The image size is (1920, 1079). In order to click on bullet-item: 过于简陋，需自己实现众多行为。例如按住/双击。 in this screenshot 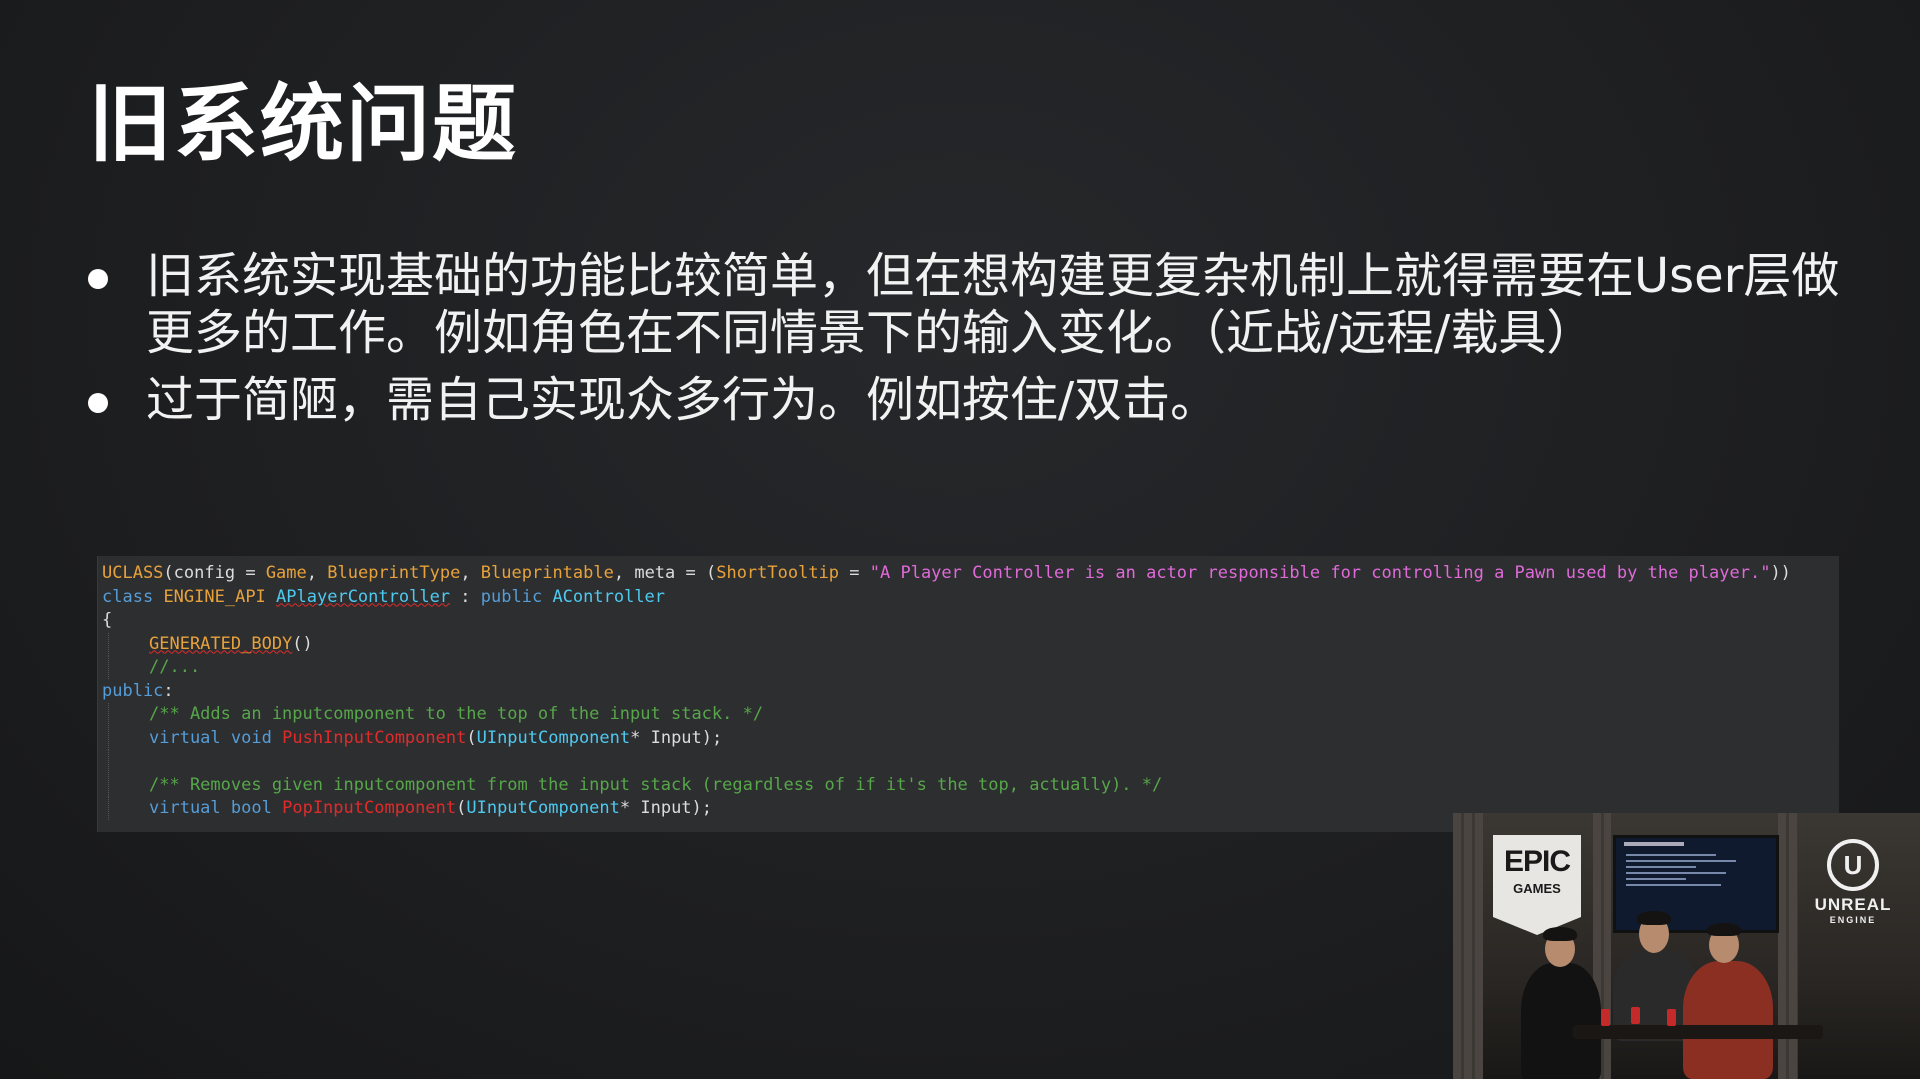, I will do `click(978, 400)`.